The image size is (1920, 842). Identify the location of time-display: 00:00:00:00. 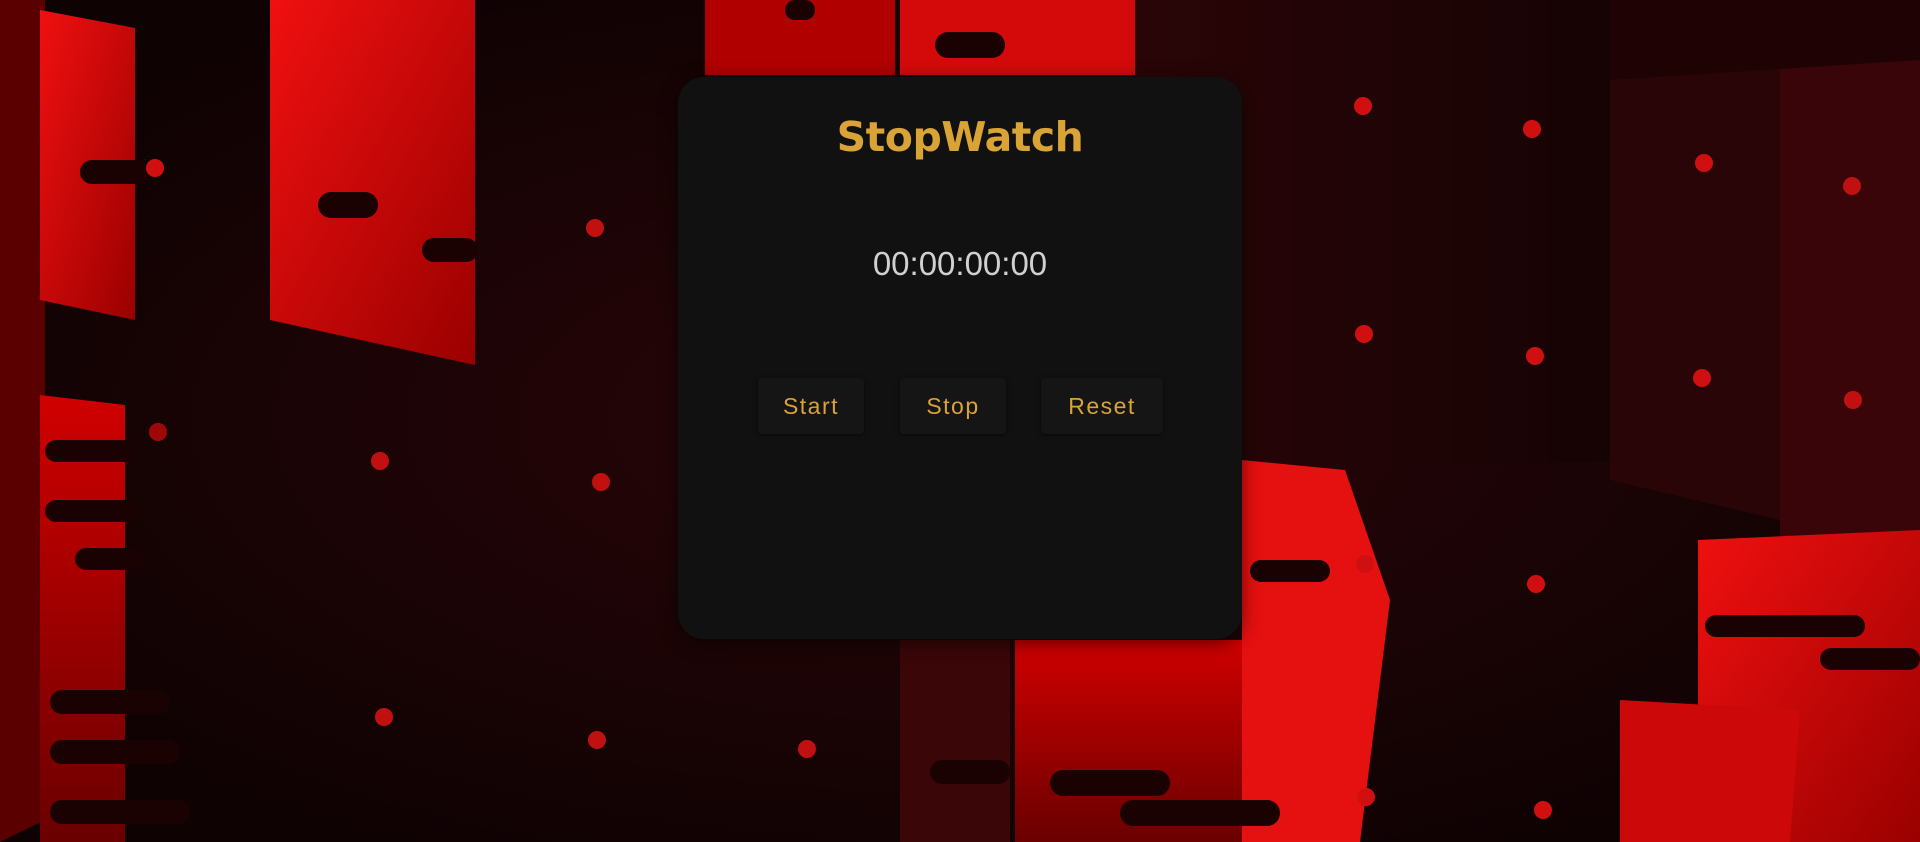
(960, 263).